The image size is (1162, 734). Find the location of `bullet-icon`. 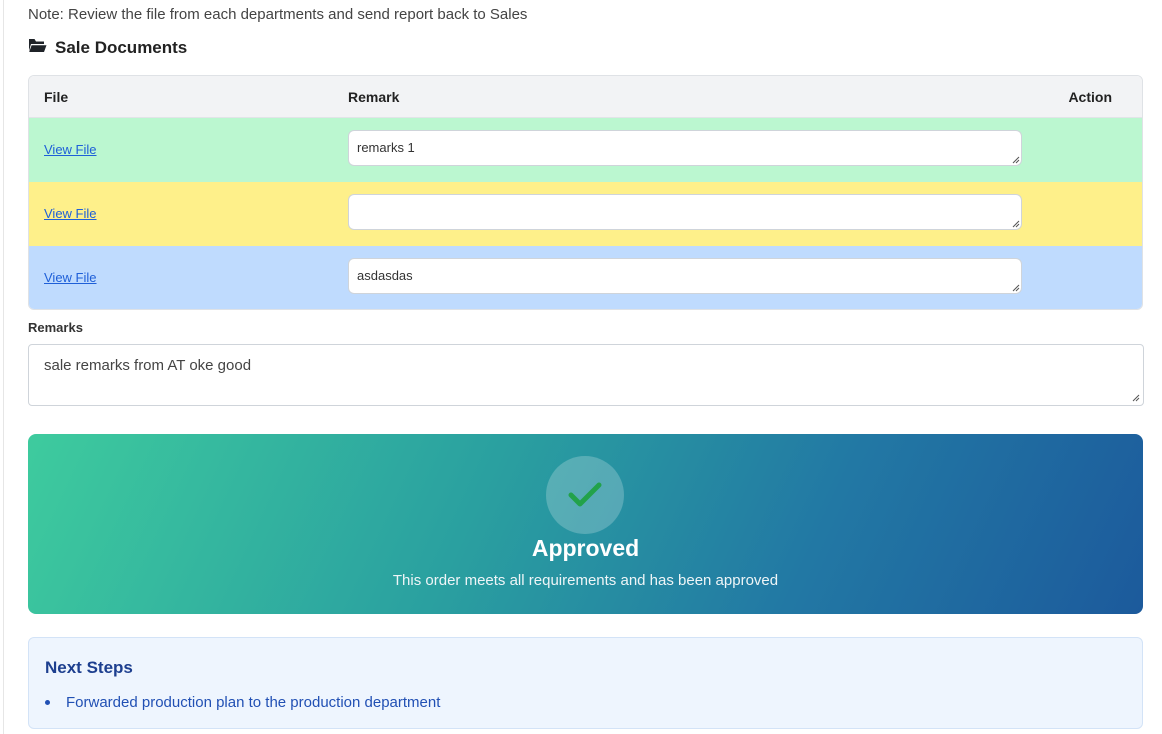

bullet-icon is located at coordinates (47, 702).